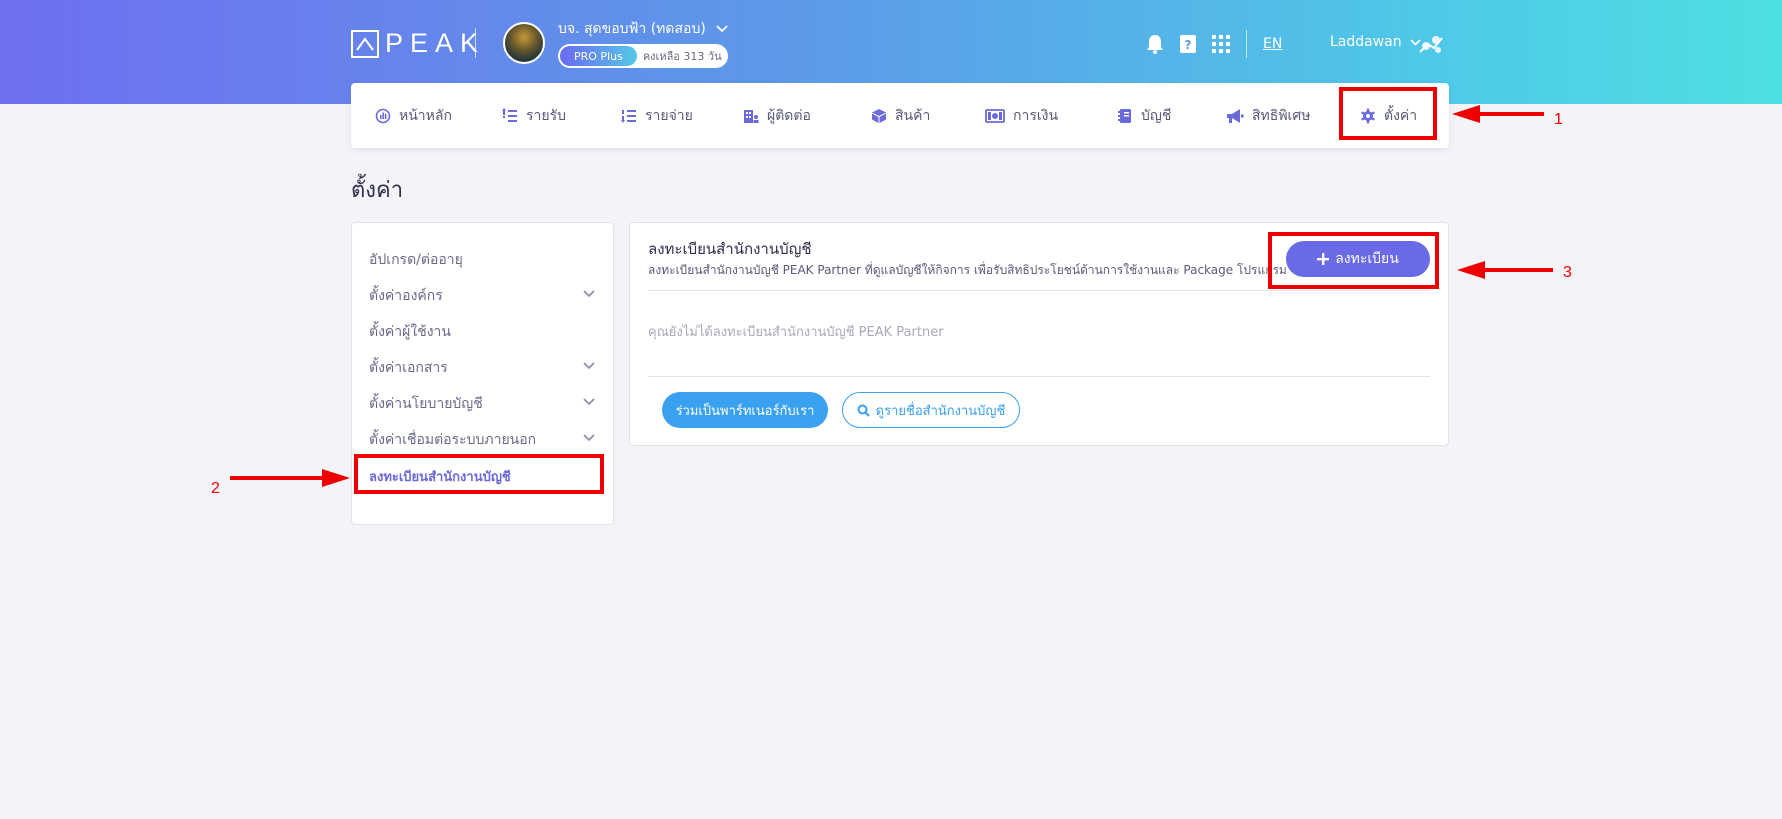 This screenshot has width=1782, height=819. I want to click on apps-grid-icon, so click(1221, 44).